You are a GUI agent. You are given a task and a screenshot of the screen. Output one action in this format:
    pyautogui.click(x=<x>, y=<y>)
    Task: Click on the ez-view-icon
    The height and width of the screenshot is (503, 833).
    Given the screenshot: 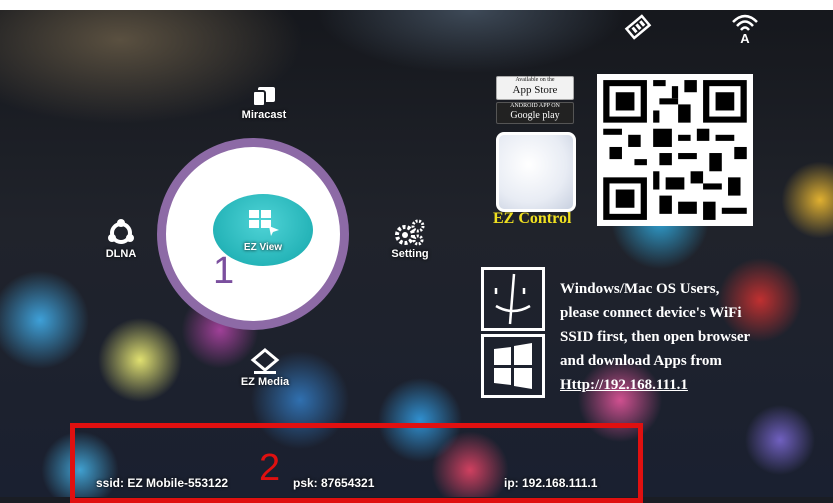 What is the action you would take?
    pyautogui.click(x=264, y=223)
    